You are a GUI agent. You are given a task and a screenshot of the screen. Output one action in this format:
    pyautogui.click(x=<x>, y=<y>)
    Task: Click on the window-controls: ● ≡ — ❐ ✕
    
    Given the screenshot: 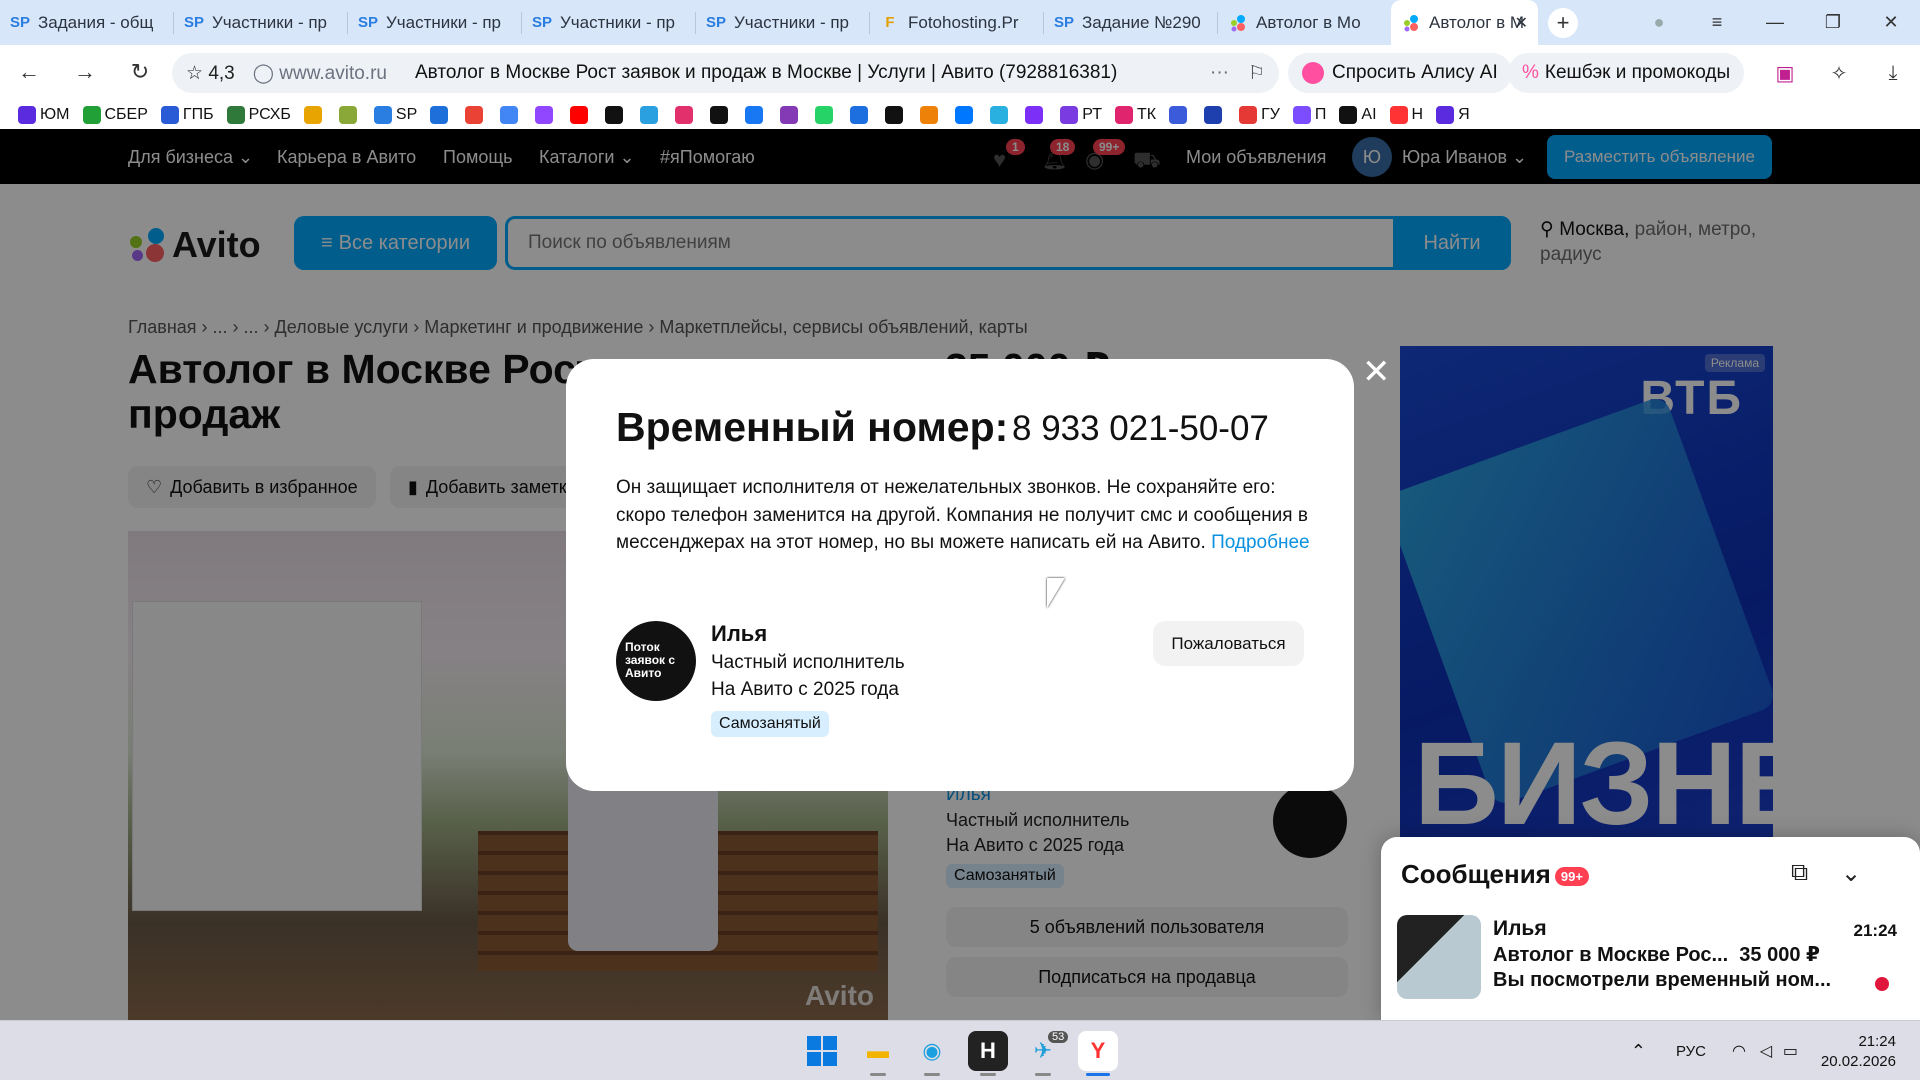 What is the action you would take?
    pyautogui.click(x=1775, y=22)
    